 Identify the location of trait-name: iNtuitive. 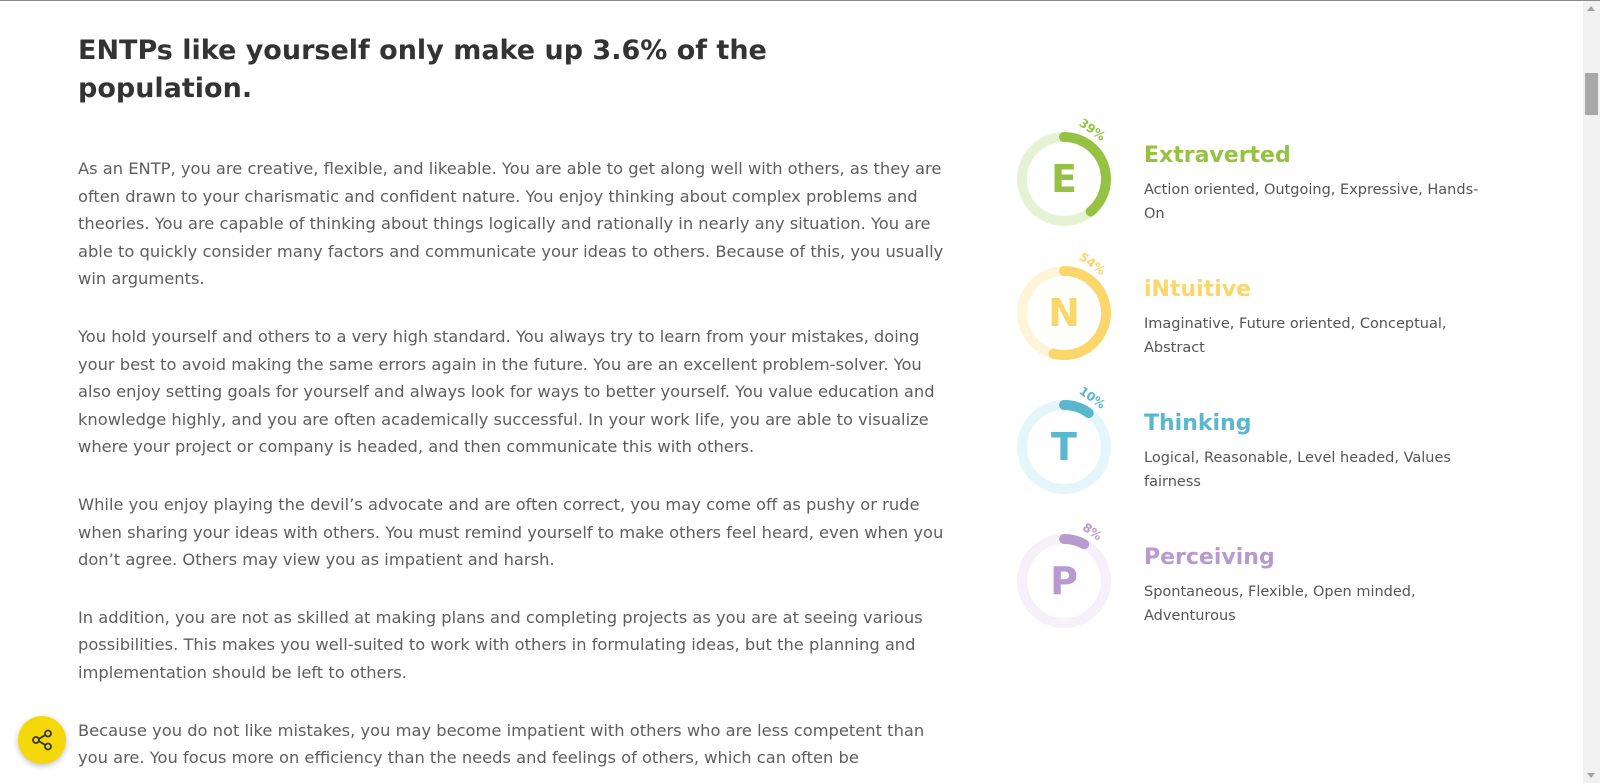
(1197, 289).